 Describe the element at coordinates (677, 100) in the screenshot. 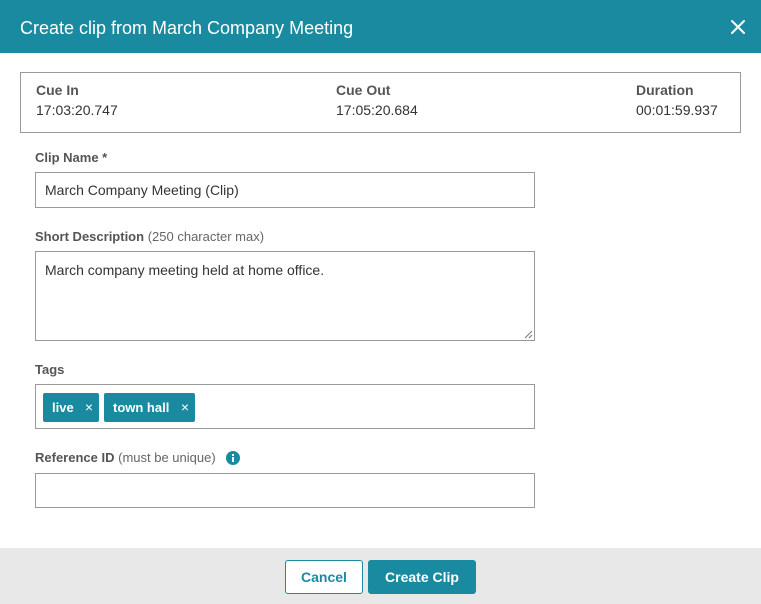

I see `duration: Duration 00:01:59.937` at that location.